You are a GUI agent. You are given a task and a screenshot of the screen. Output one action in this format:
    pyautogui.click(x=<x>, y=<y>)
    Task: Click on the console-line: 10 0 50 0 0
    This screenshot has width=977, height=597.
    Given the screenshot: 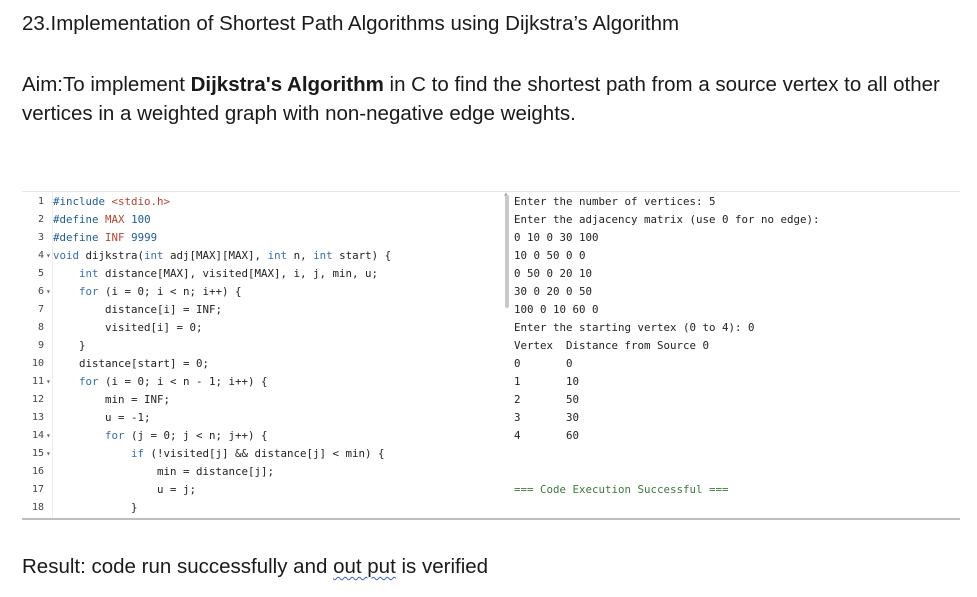 What is the action you would take?
    pyautogui.click(x=550, y=255)
    